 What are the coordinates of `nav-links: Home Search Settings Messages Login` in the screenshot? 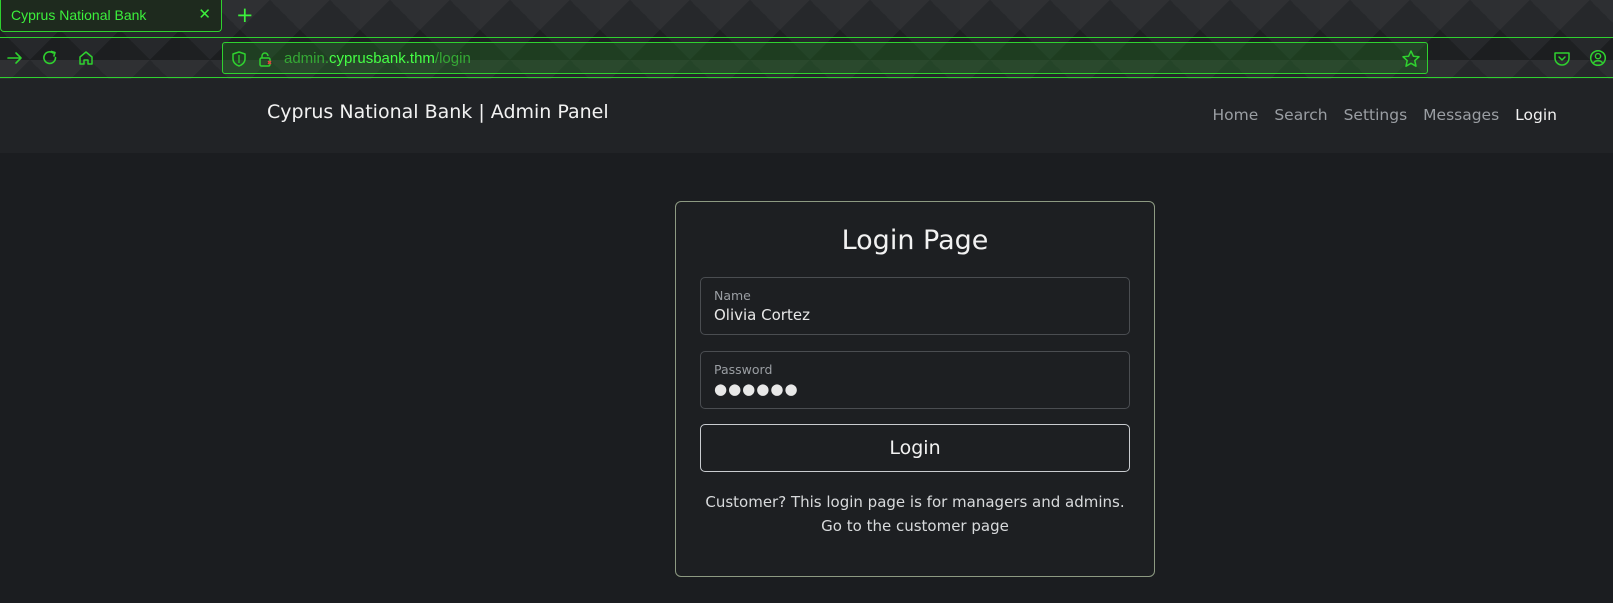 It's located at (1377, 115).